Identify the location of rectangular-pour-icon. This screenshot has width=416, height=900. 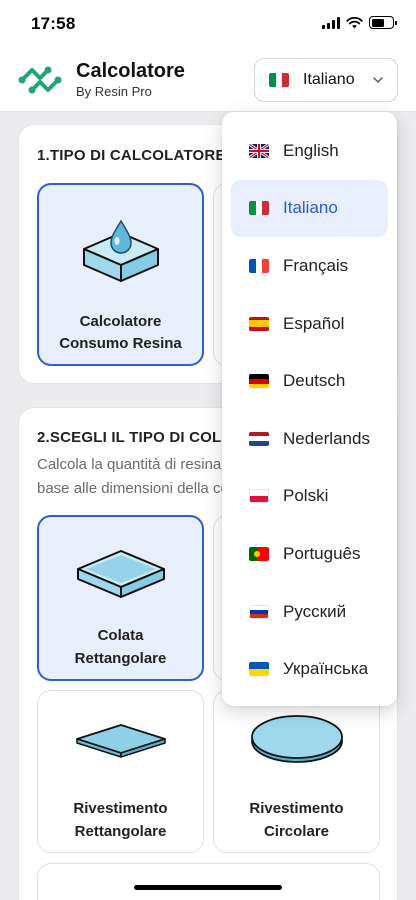
(120, 574).